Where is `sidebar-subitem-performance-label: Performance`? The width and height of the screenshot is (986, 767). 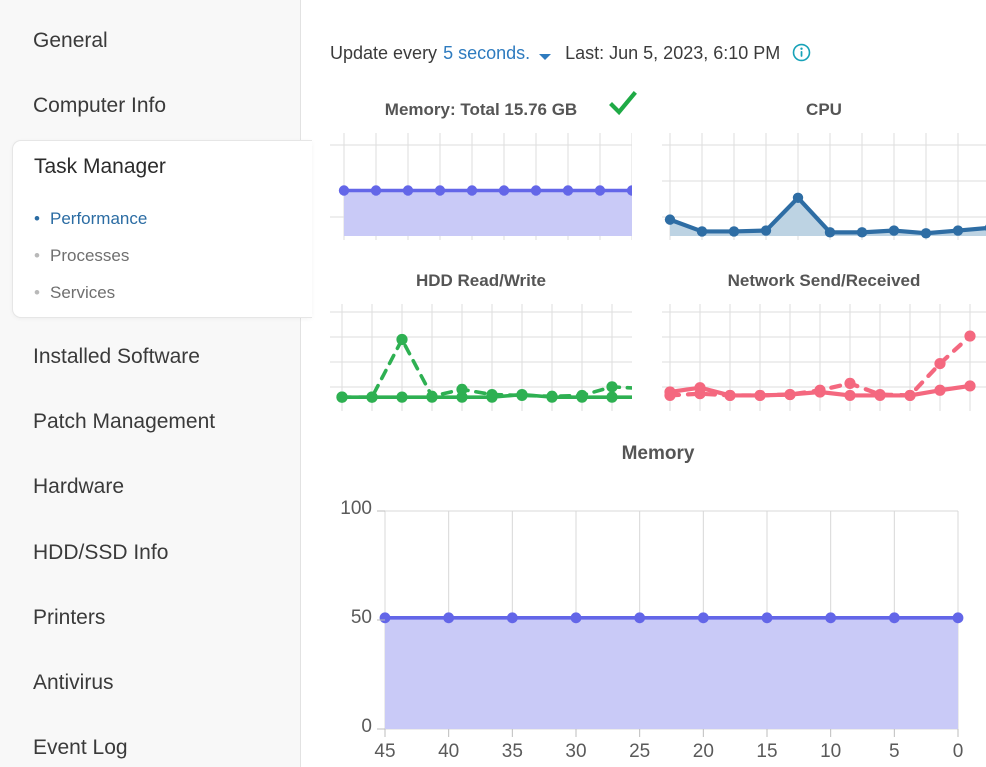 sidebar-subitem-performance-label: Performance is located at coordinates (99, 218).